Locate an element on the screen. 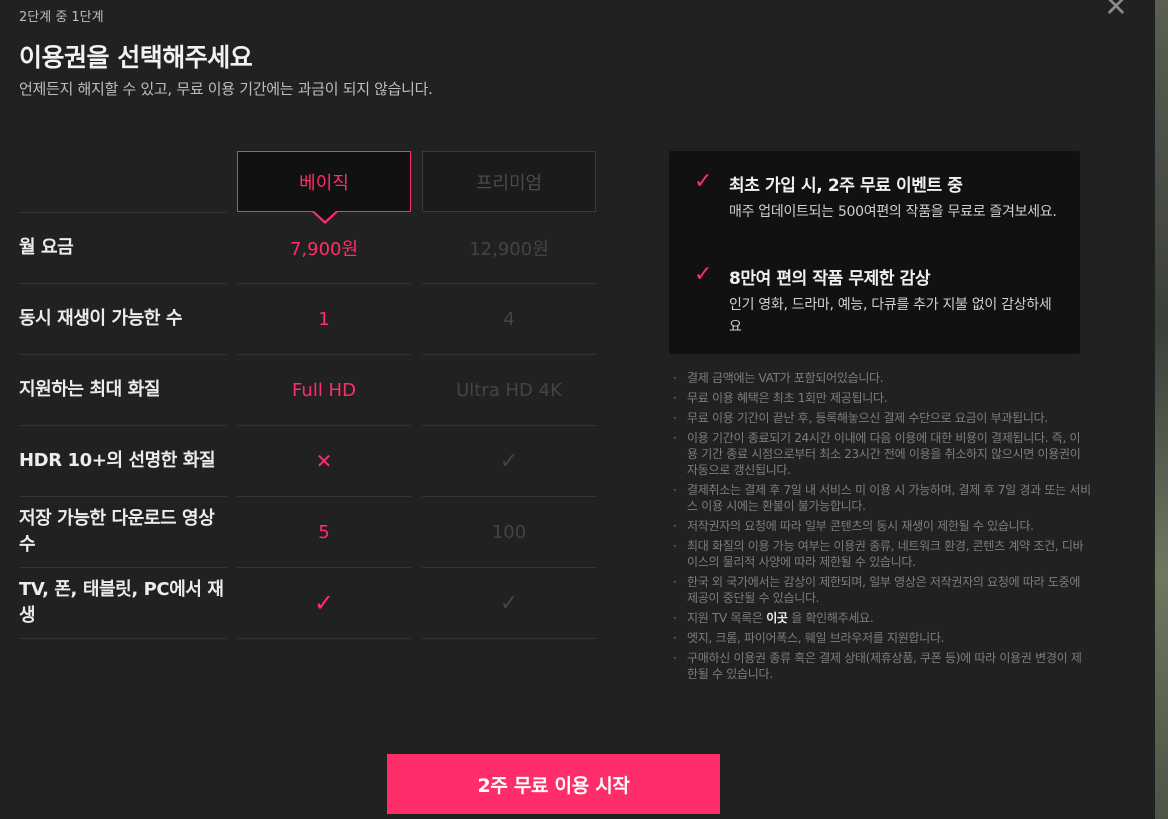 The height and width of the screenshot is (819, 1168). row-label: 저장 가능한 다운로드 영상 수 is located at coordinates (123, 532).